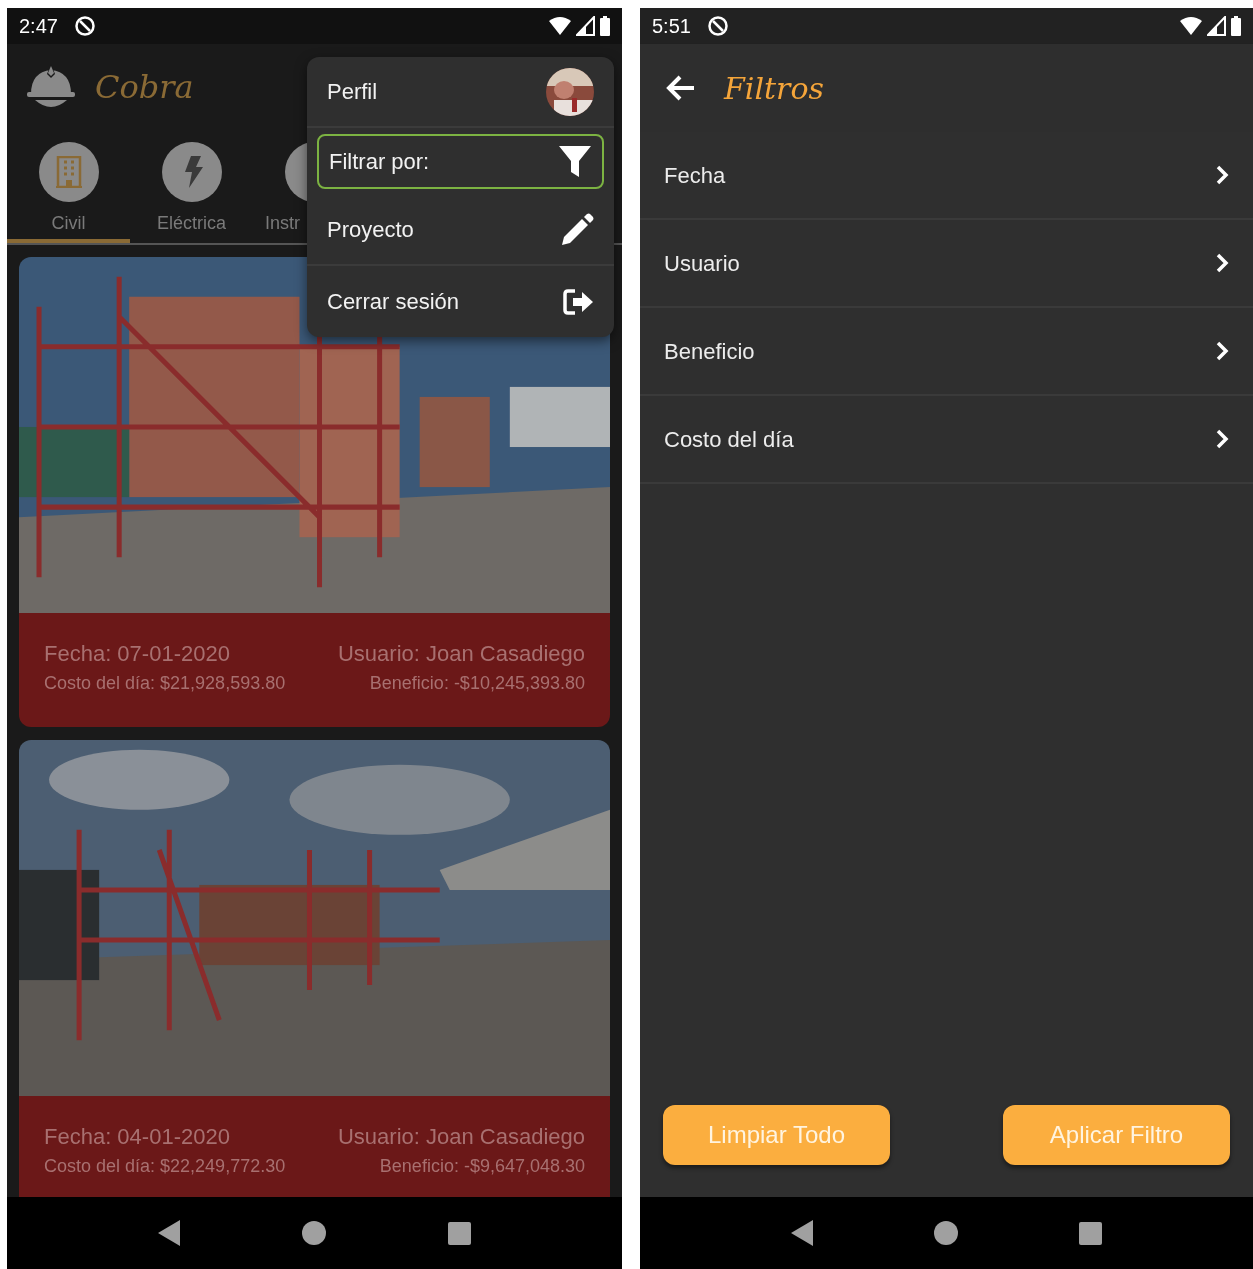 The image size is (1253, 1269). I want to click on pencil-icon, so click(577, 229).